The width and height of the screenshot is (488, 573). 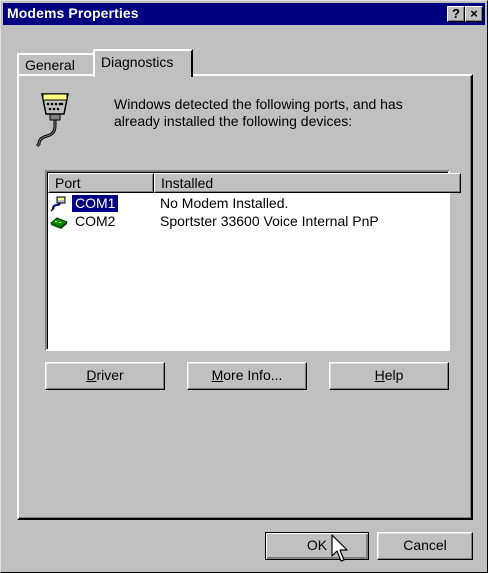 I want to click on driver-button: Driver, so click(x=105, y=376).